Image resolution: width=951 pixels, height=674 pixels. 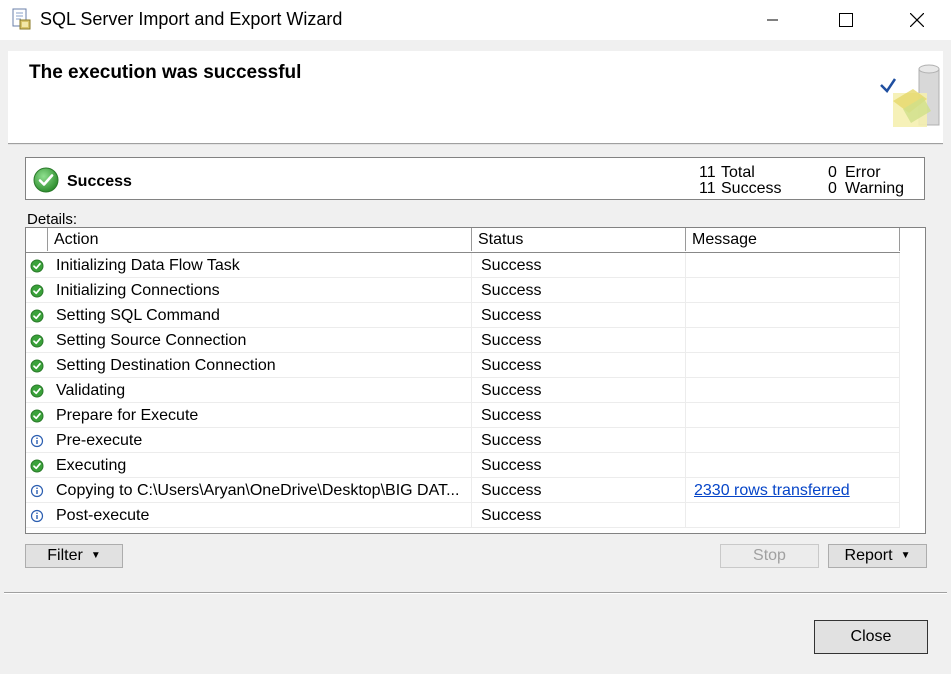 What do you see at coordinates (99, 181) in the screenshot?
I see `summary-status: Success` at bounding box center [99, 181].